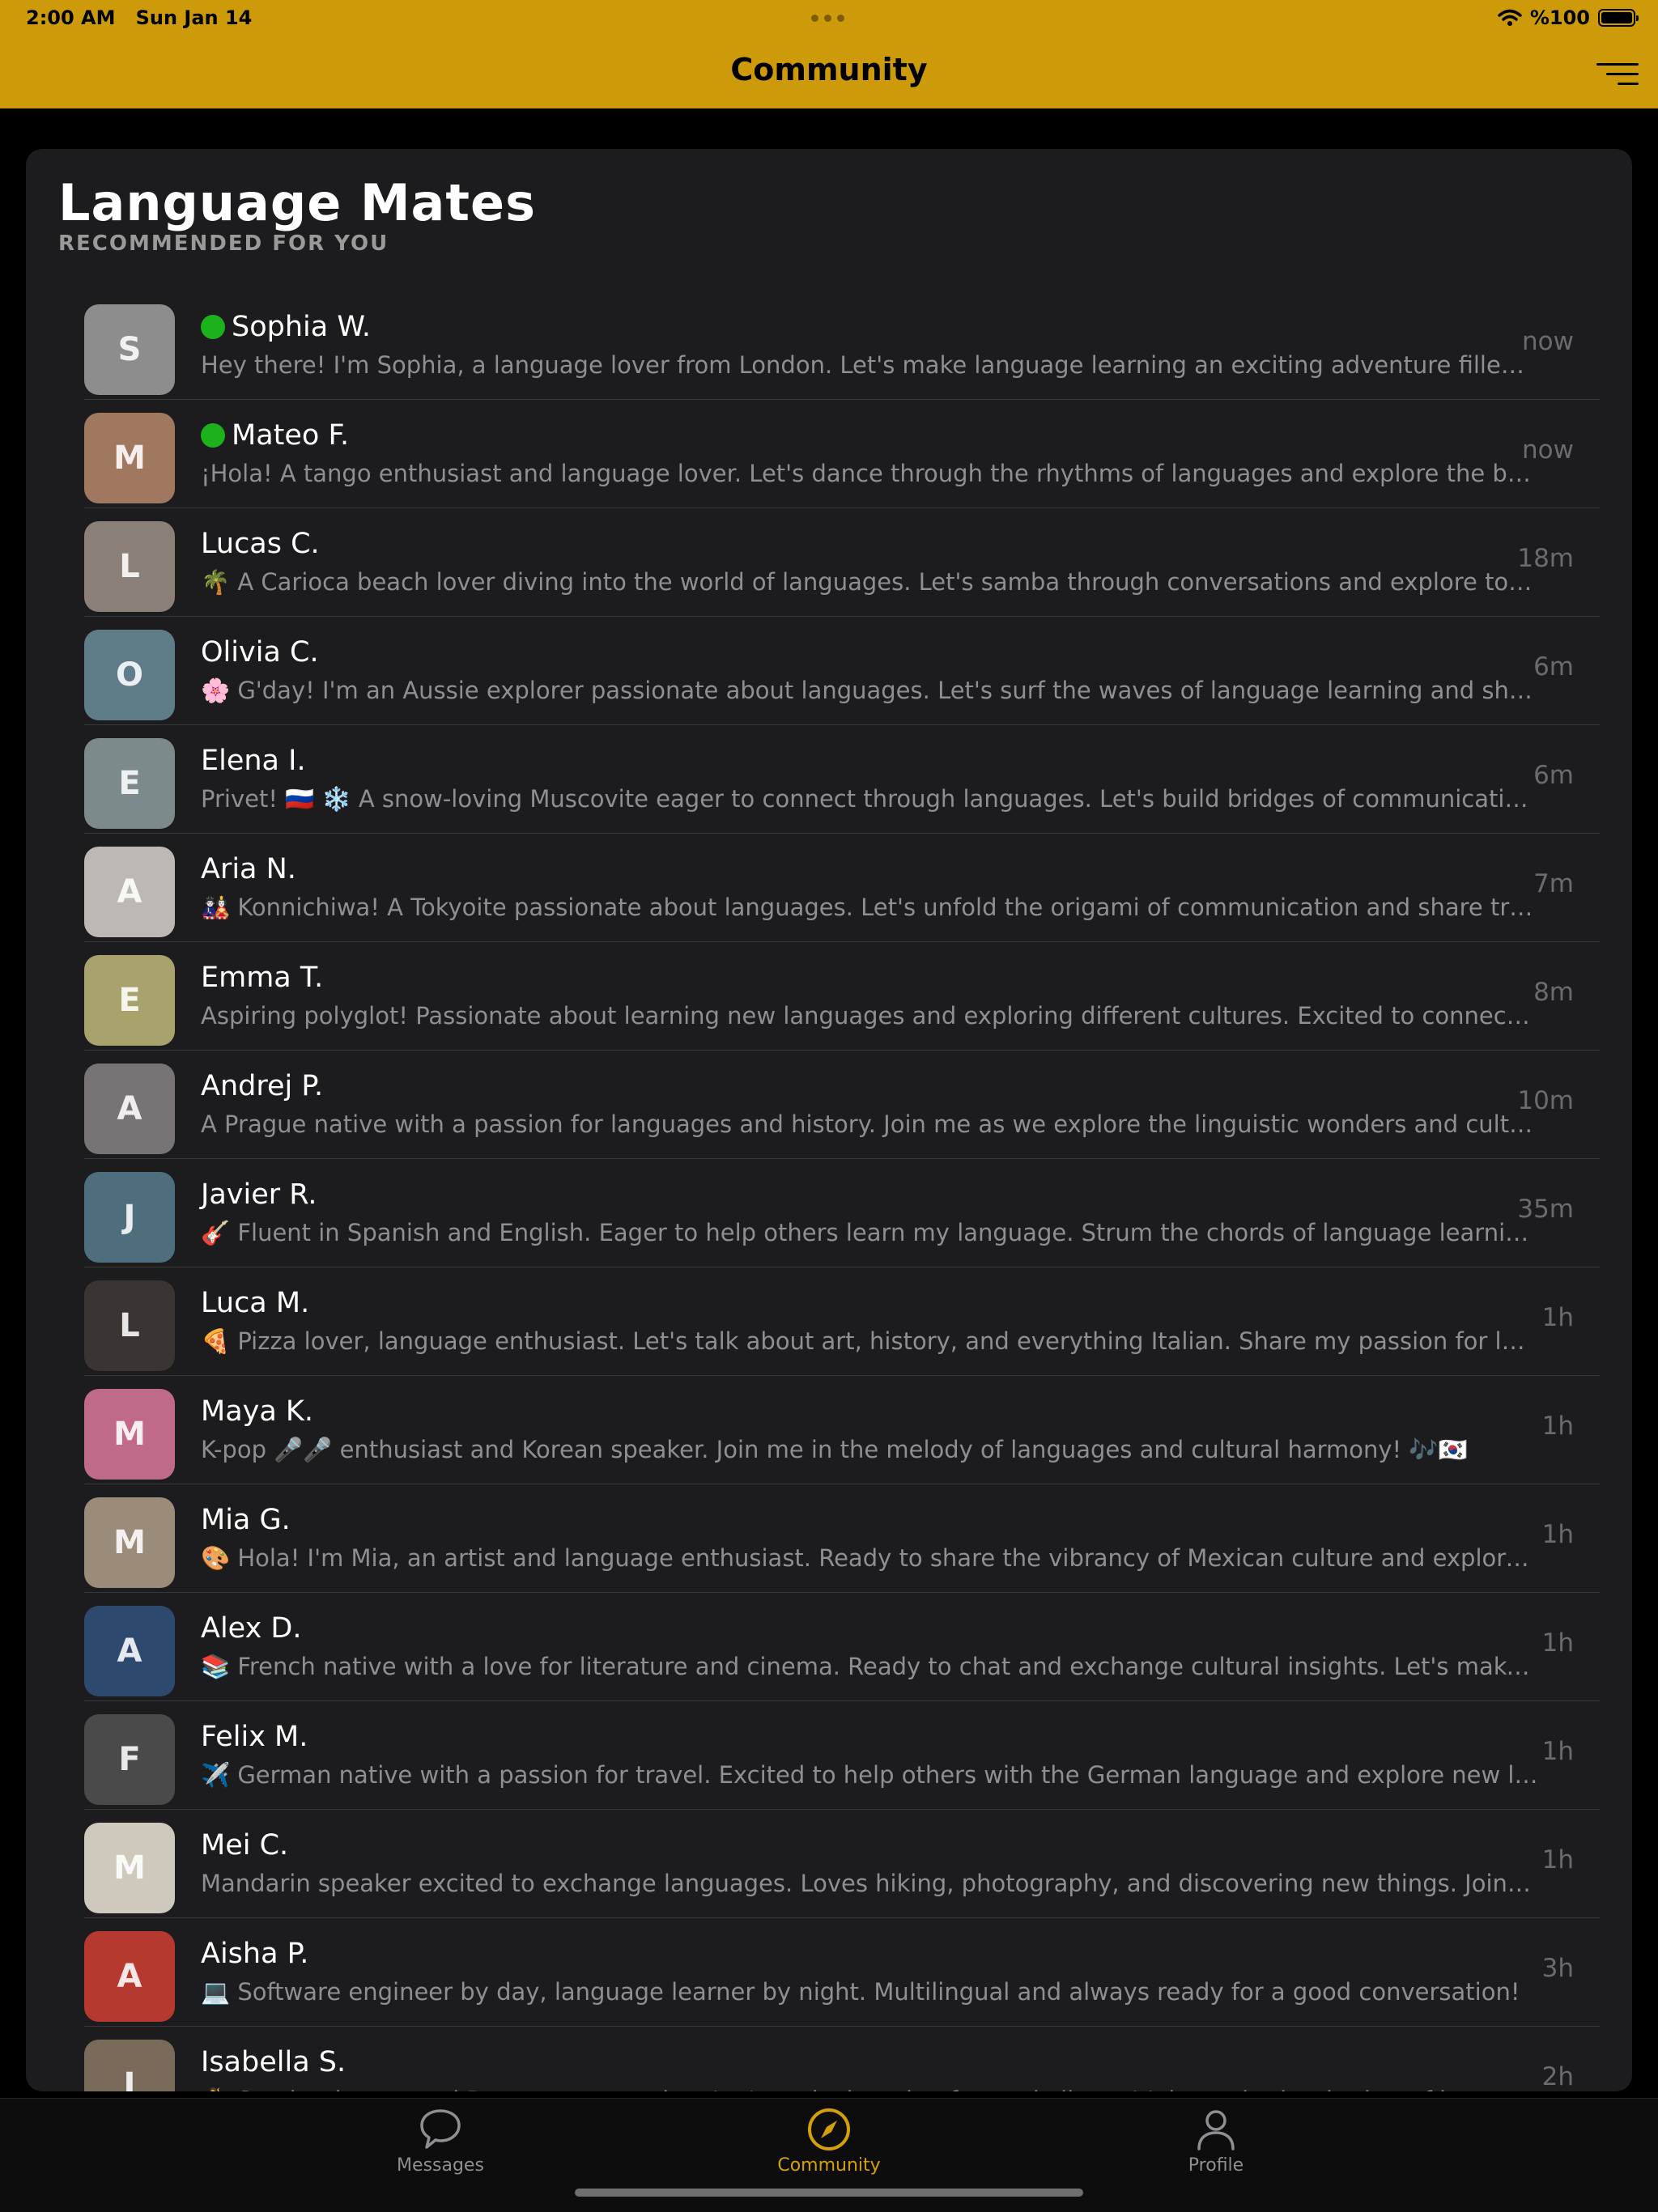 The width and height of the screenshot is (1658, 2212). Describe the element at coordinates (129, 349) in the screenshot. I see `avatar: S` at that location.